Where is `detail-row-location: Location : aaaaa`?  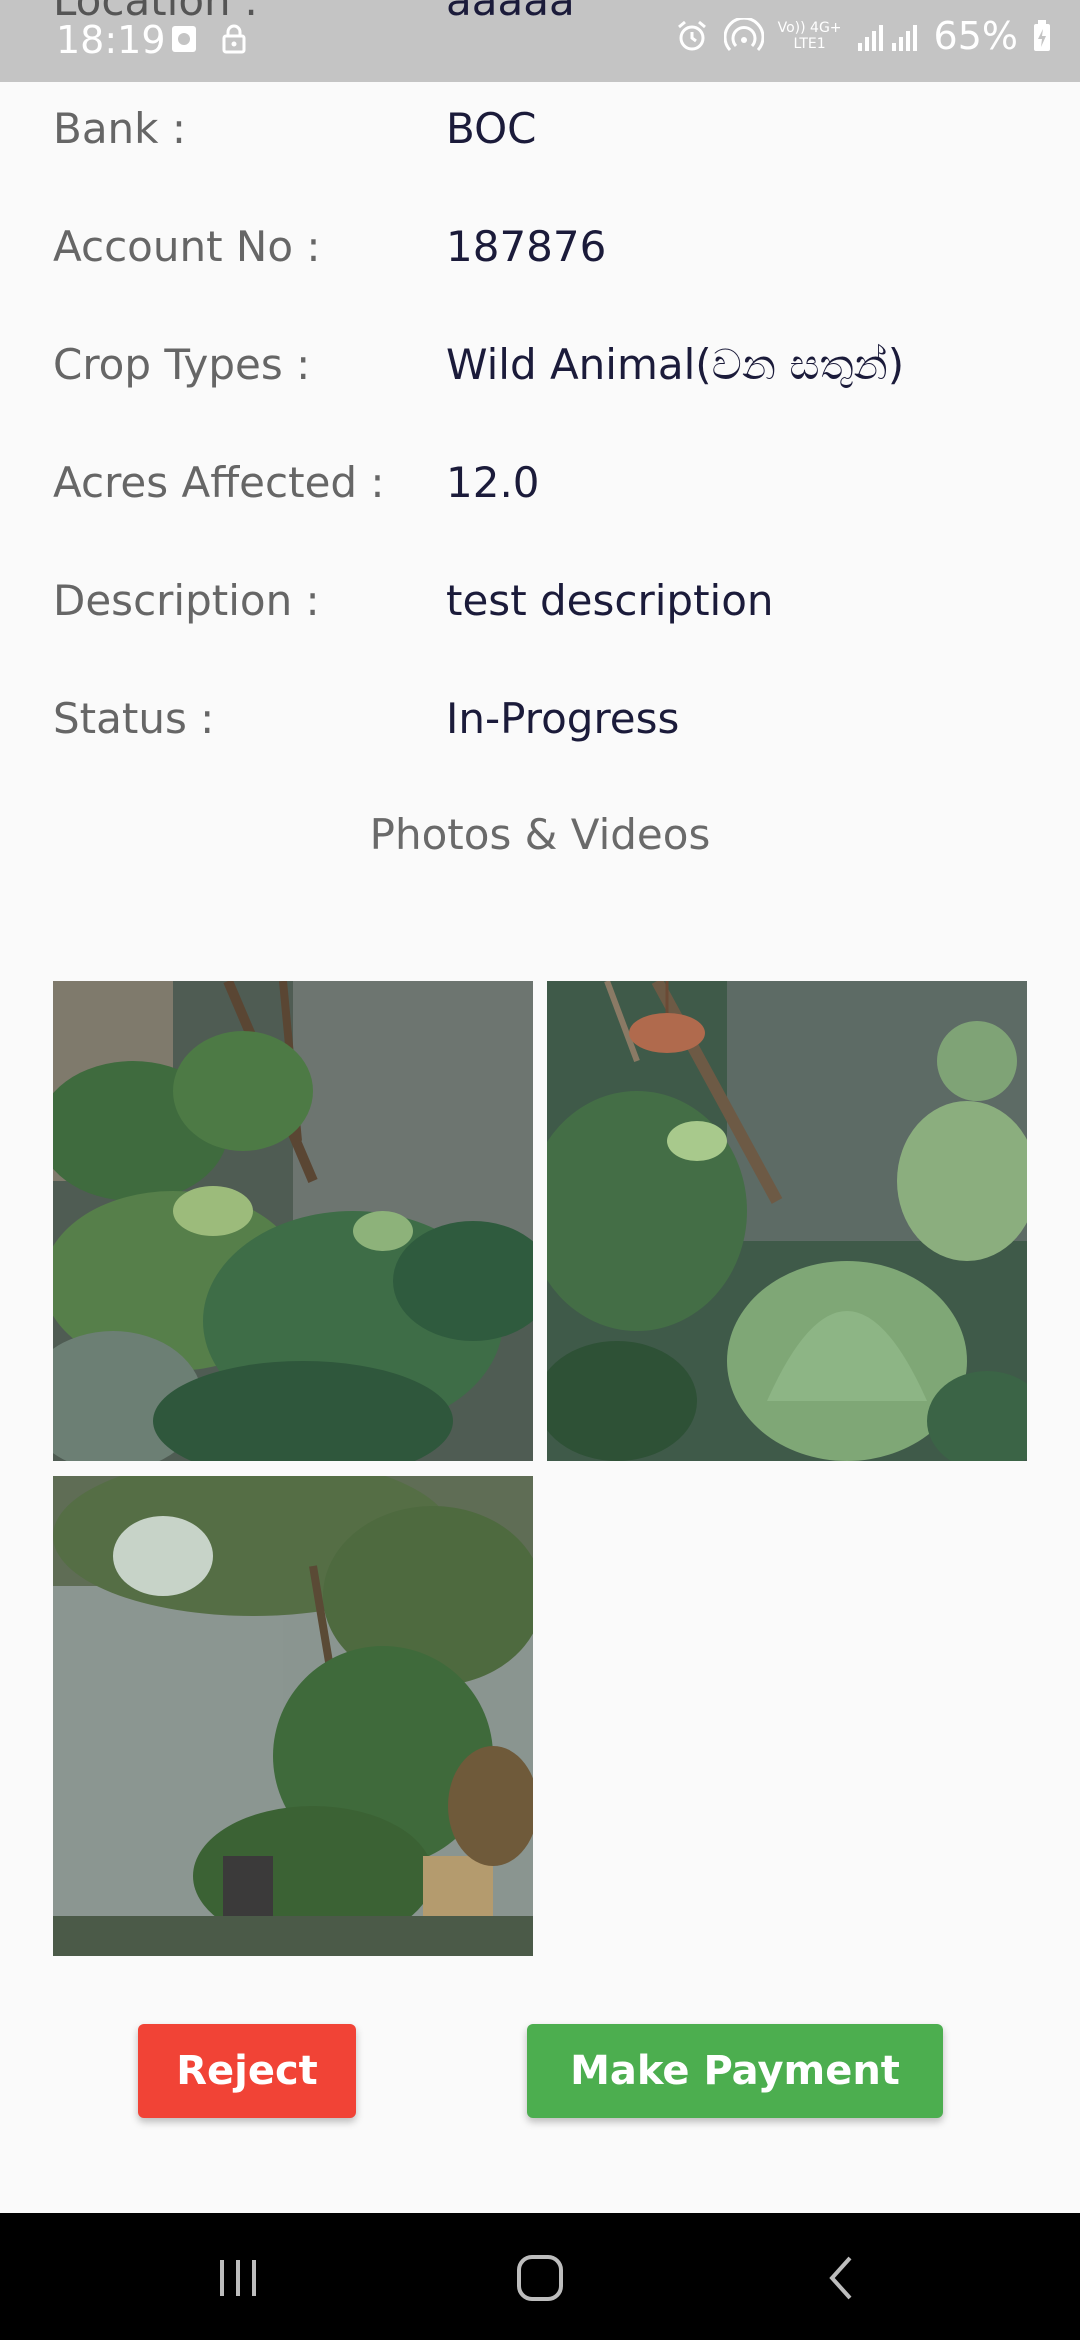
detail-row-location: Location : aaaaa is located at coordinates (540, 18).